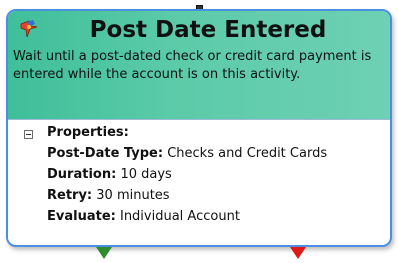 The width and height of the screenshot is (398, 263). Describe the element at coordinates (88, 132) in the screenshot. I see `properties-heading: Properties:` at that location.